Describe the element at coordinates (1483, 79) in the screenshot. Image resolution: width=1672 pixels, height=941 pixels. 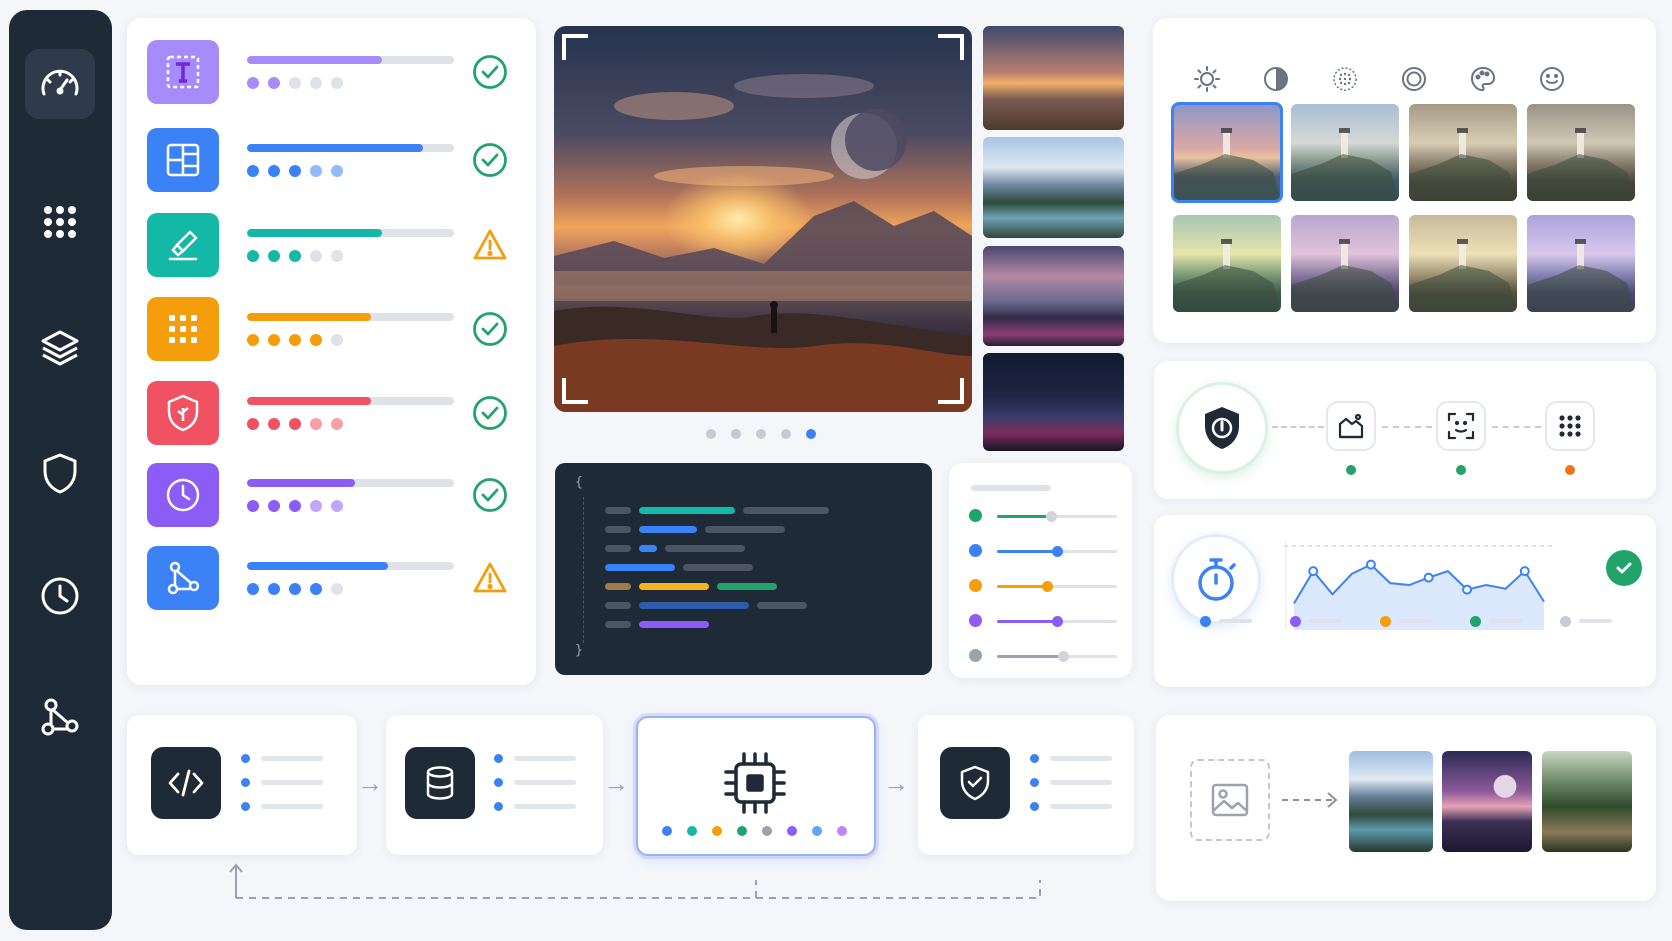
I see `palette-icon` at that location.